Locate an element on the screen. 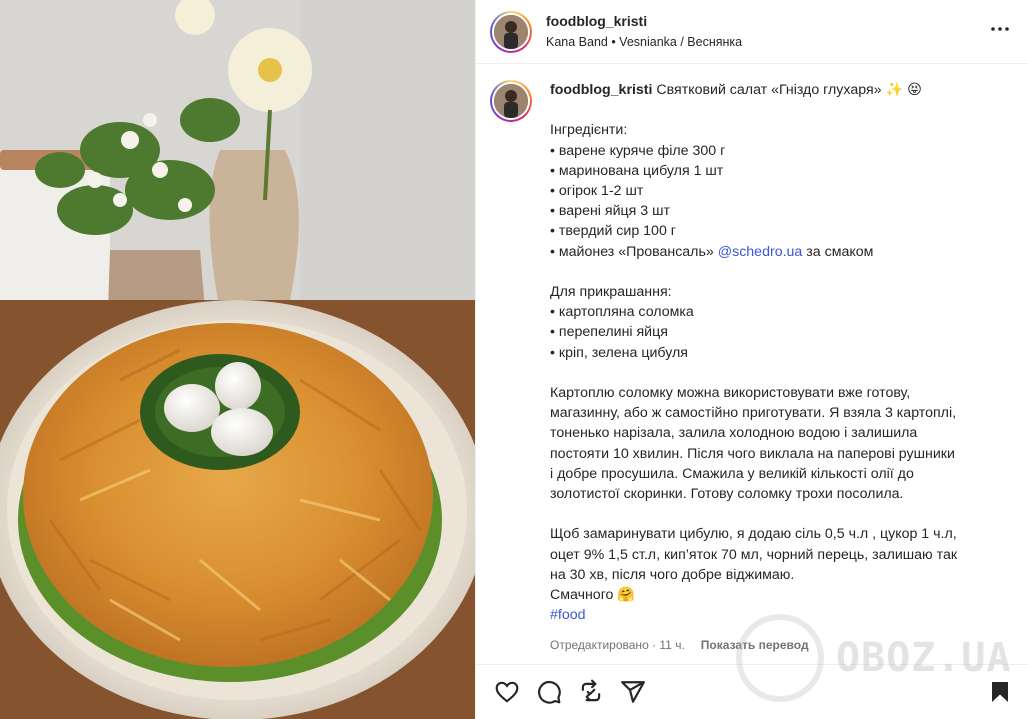 Image resolution: width=1028 pixels, height=719 pixels. mayo-text: • майонез «Провансаль» is located at coordinates (632, 251).